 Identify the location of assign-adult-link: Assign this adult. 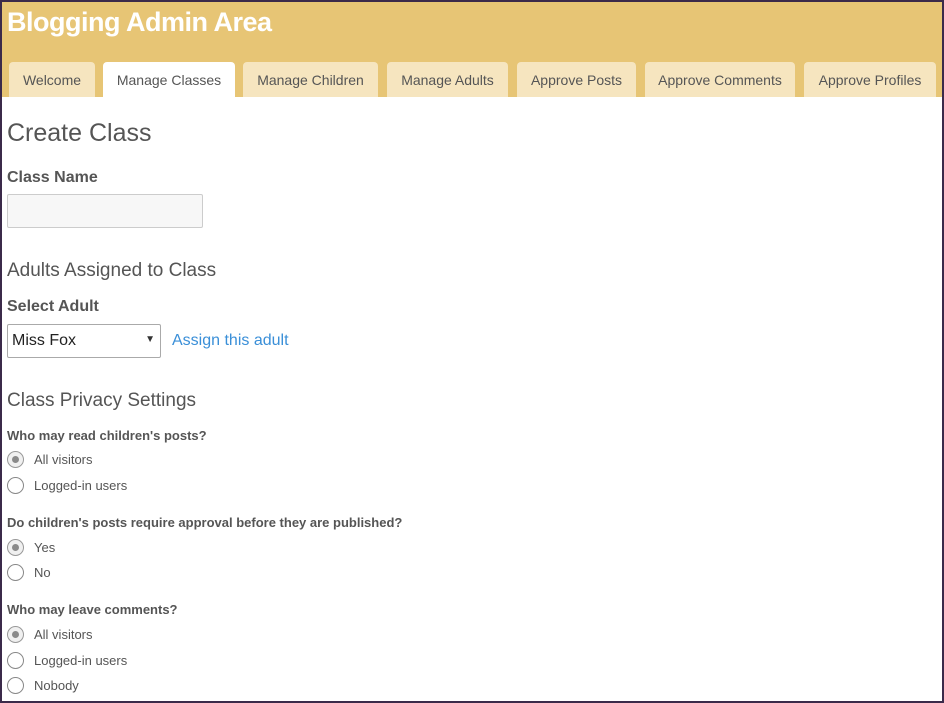
(230, 341).